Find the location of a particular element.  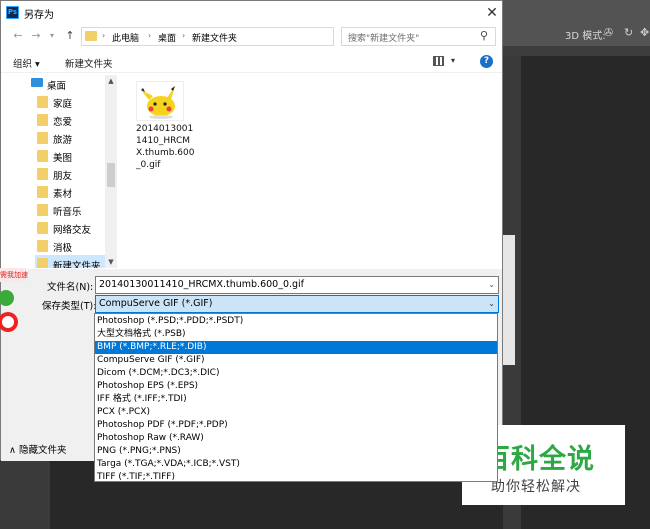

type-option: Dicom (*.DCM;*.DC3;*.DIC) is located at coordinates (296, 373).